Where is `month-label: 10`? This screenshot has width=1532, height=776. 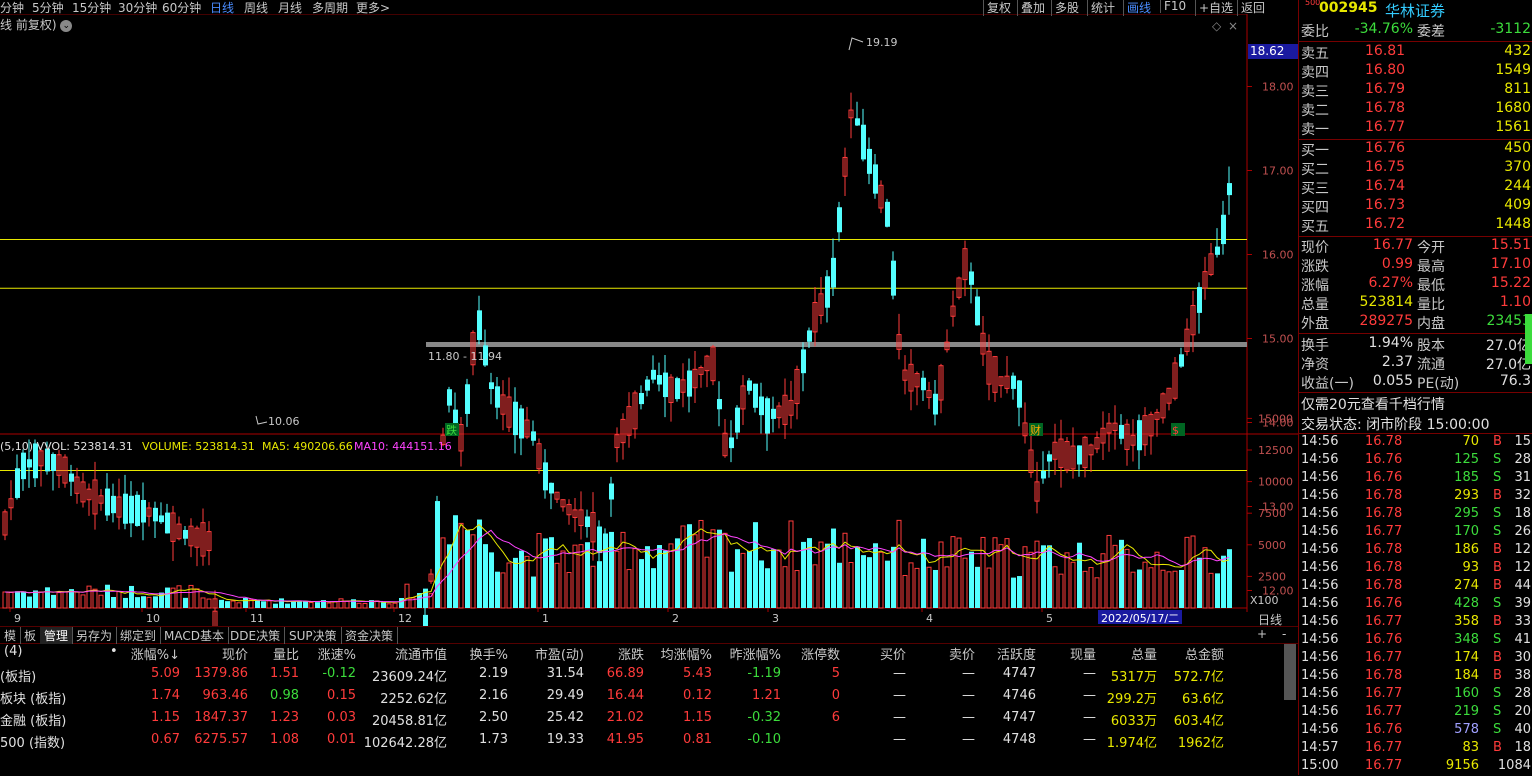
month-label: 10 is located at coordinates (153, 618).